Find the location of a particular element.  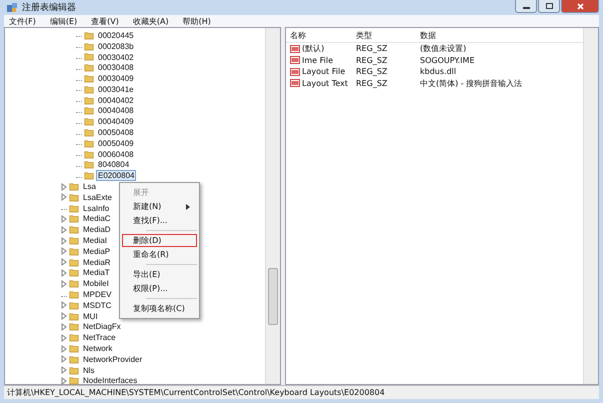

table-cell: Ime File is located at coordinates (318, 60).